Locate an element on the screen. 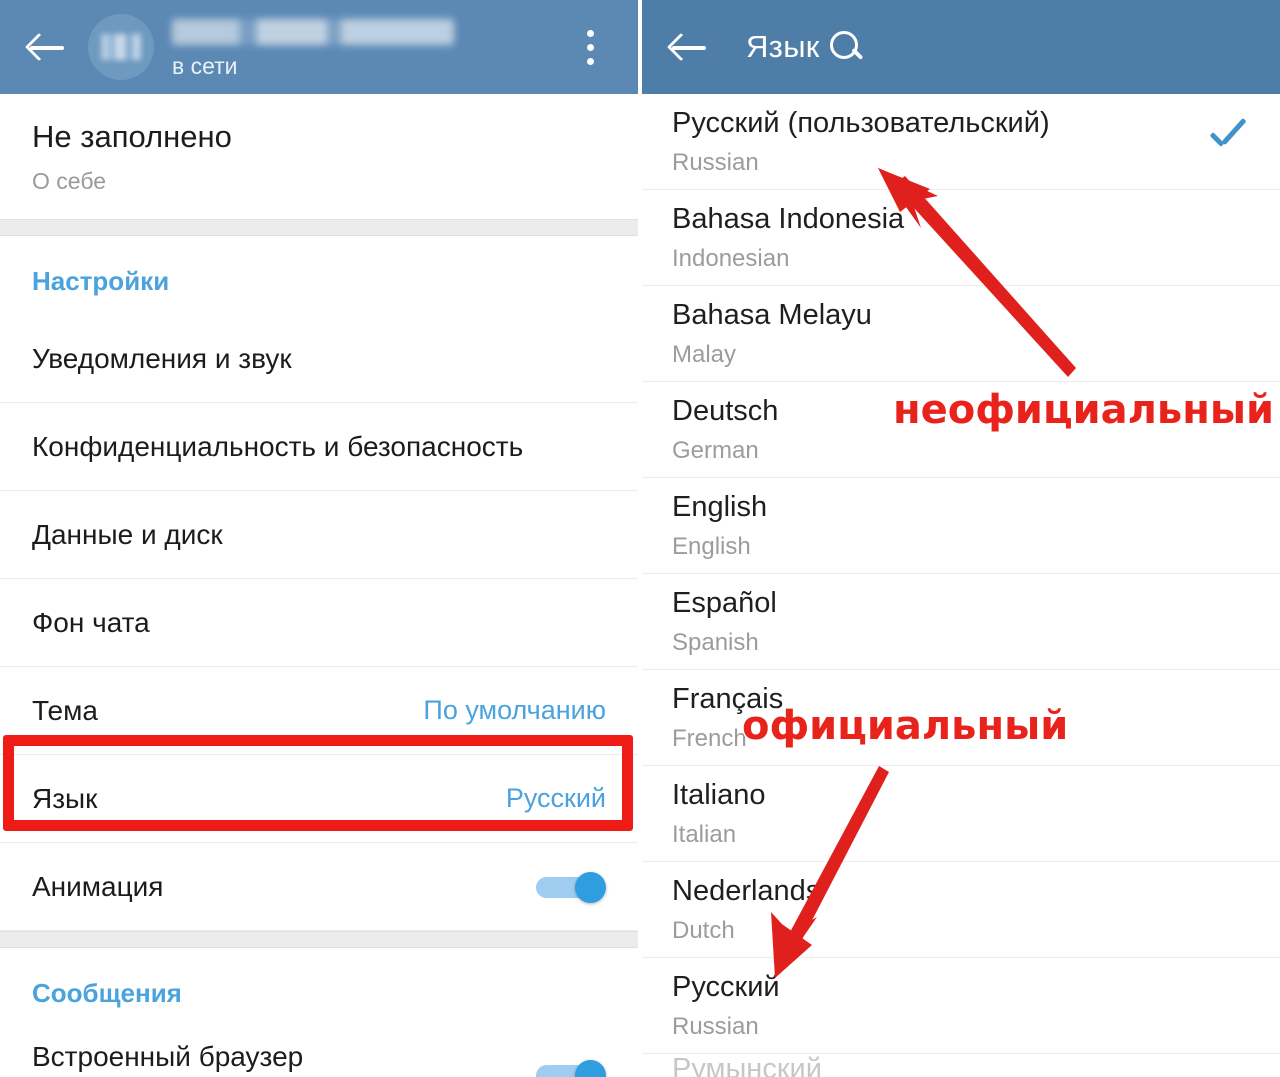  inapp-browser-toggle is located at coordinates (571, 1068).